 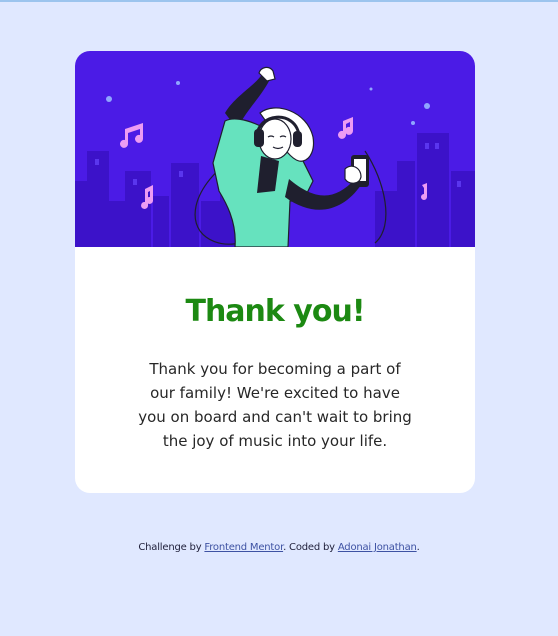 I want to click on attribution-middle: . Coded by, so click(x=309, y=547).